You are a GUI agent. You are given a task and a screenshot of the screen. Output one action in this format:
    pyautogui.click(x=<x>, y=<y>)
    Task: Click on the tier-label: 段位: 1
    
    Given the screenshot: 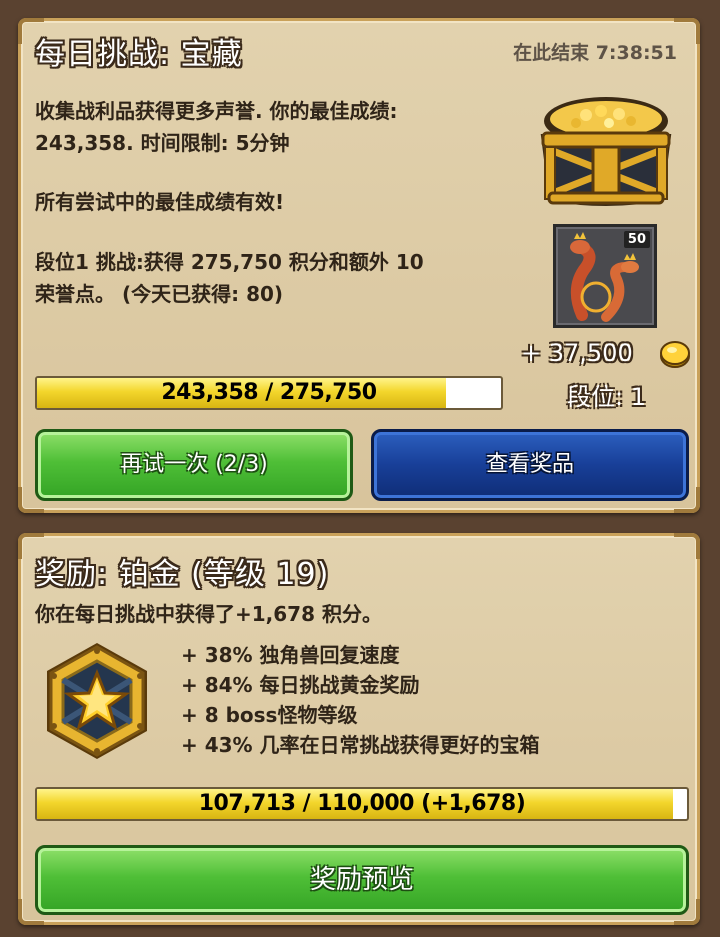 What is the action you would take?
    pyautogui.click(x=606, y=397)
    